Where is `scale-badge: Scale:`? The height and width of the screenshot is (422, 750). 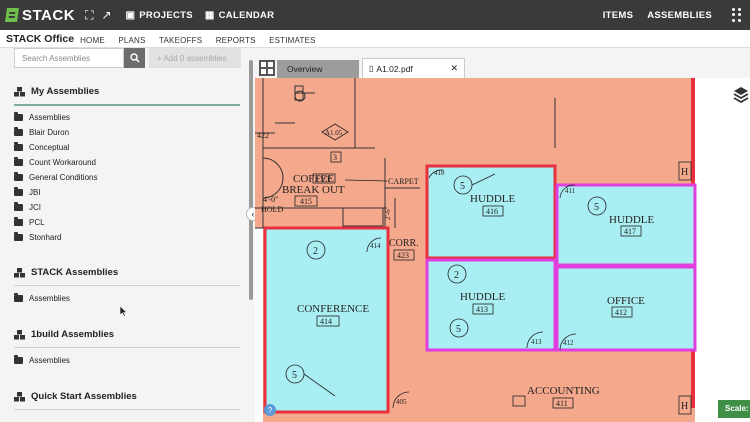 scale-badge: Scale: is located at coordinates (734, 409).